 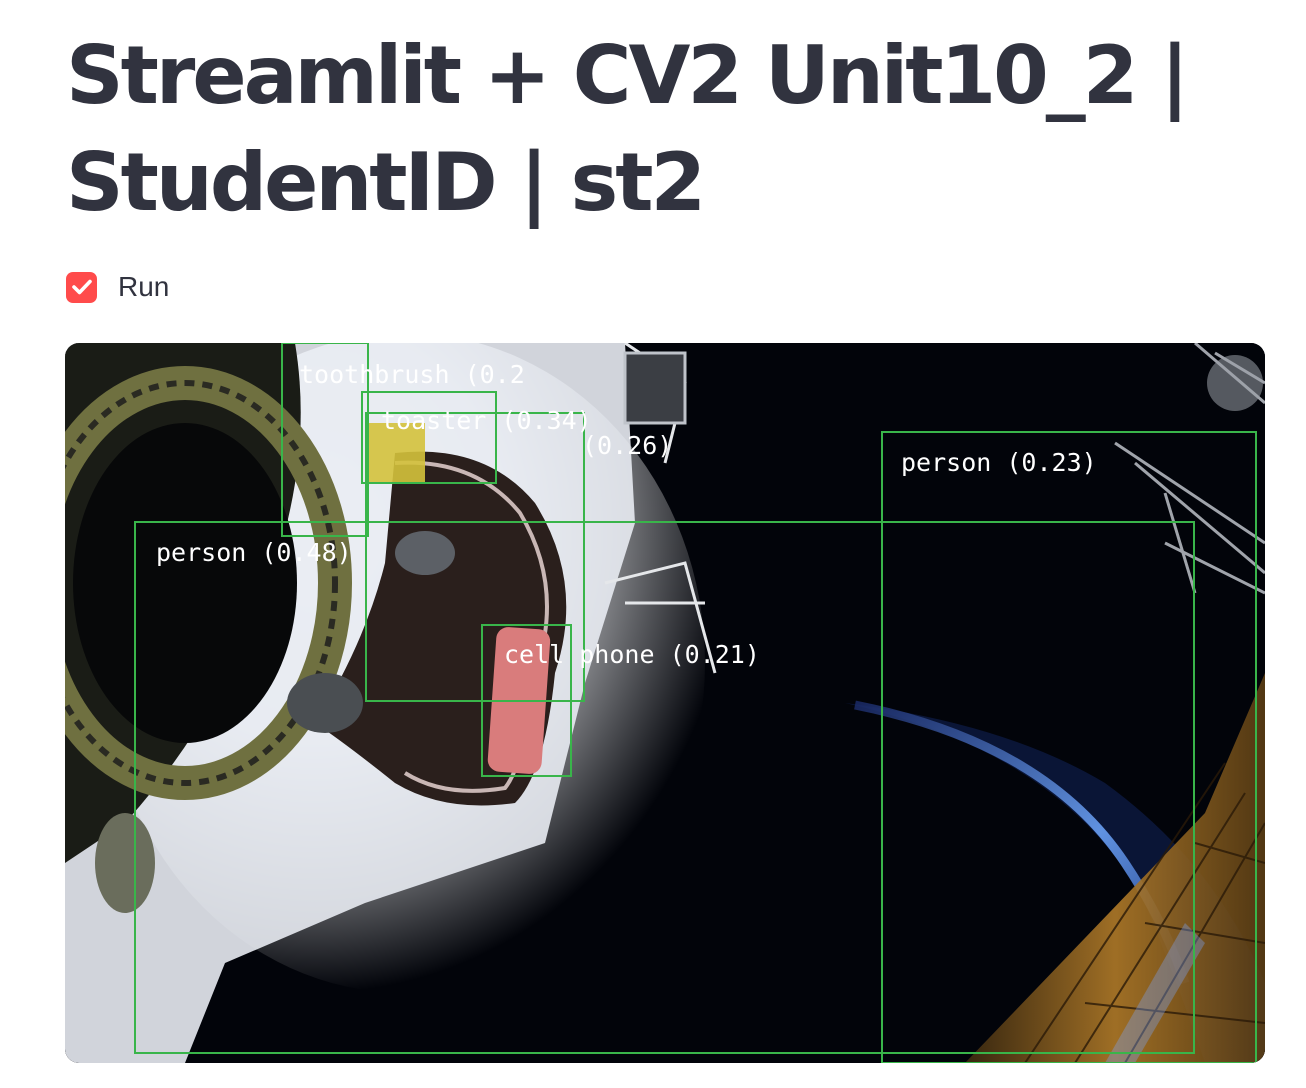 I want to click on detection-label-toothbrush: toothbrush (0.2, so click(x=412, y=374).